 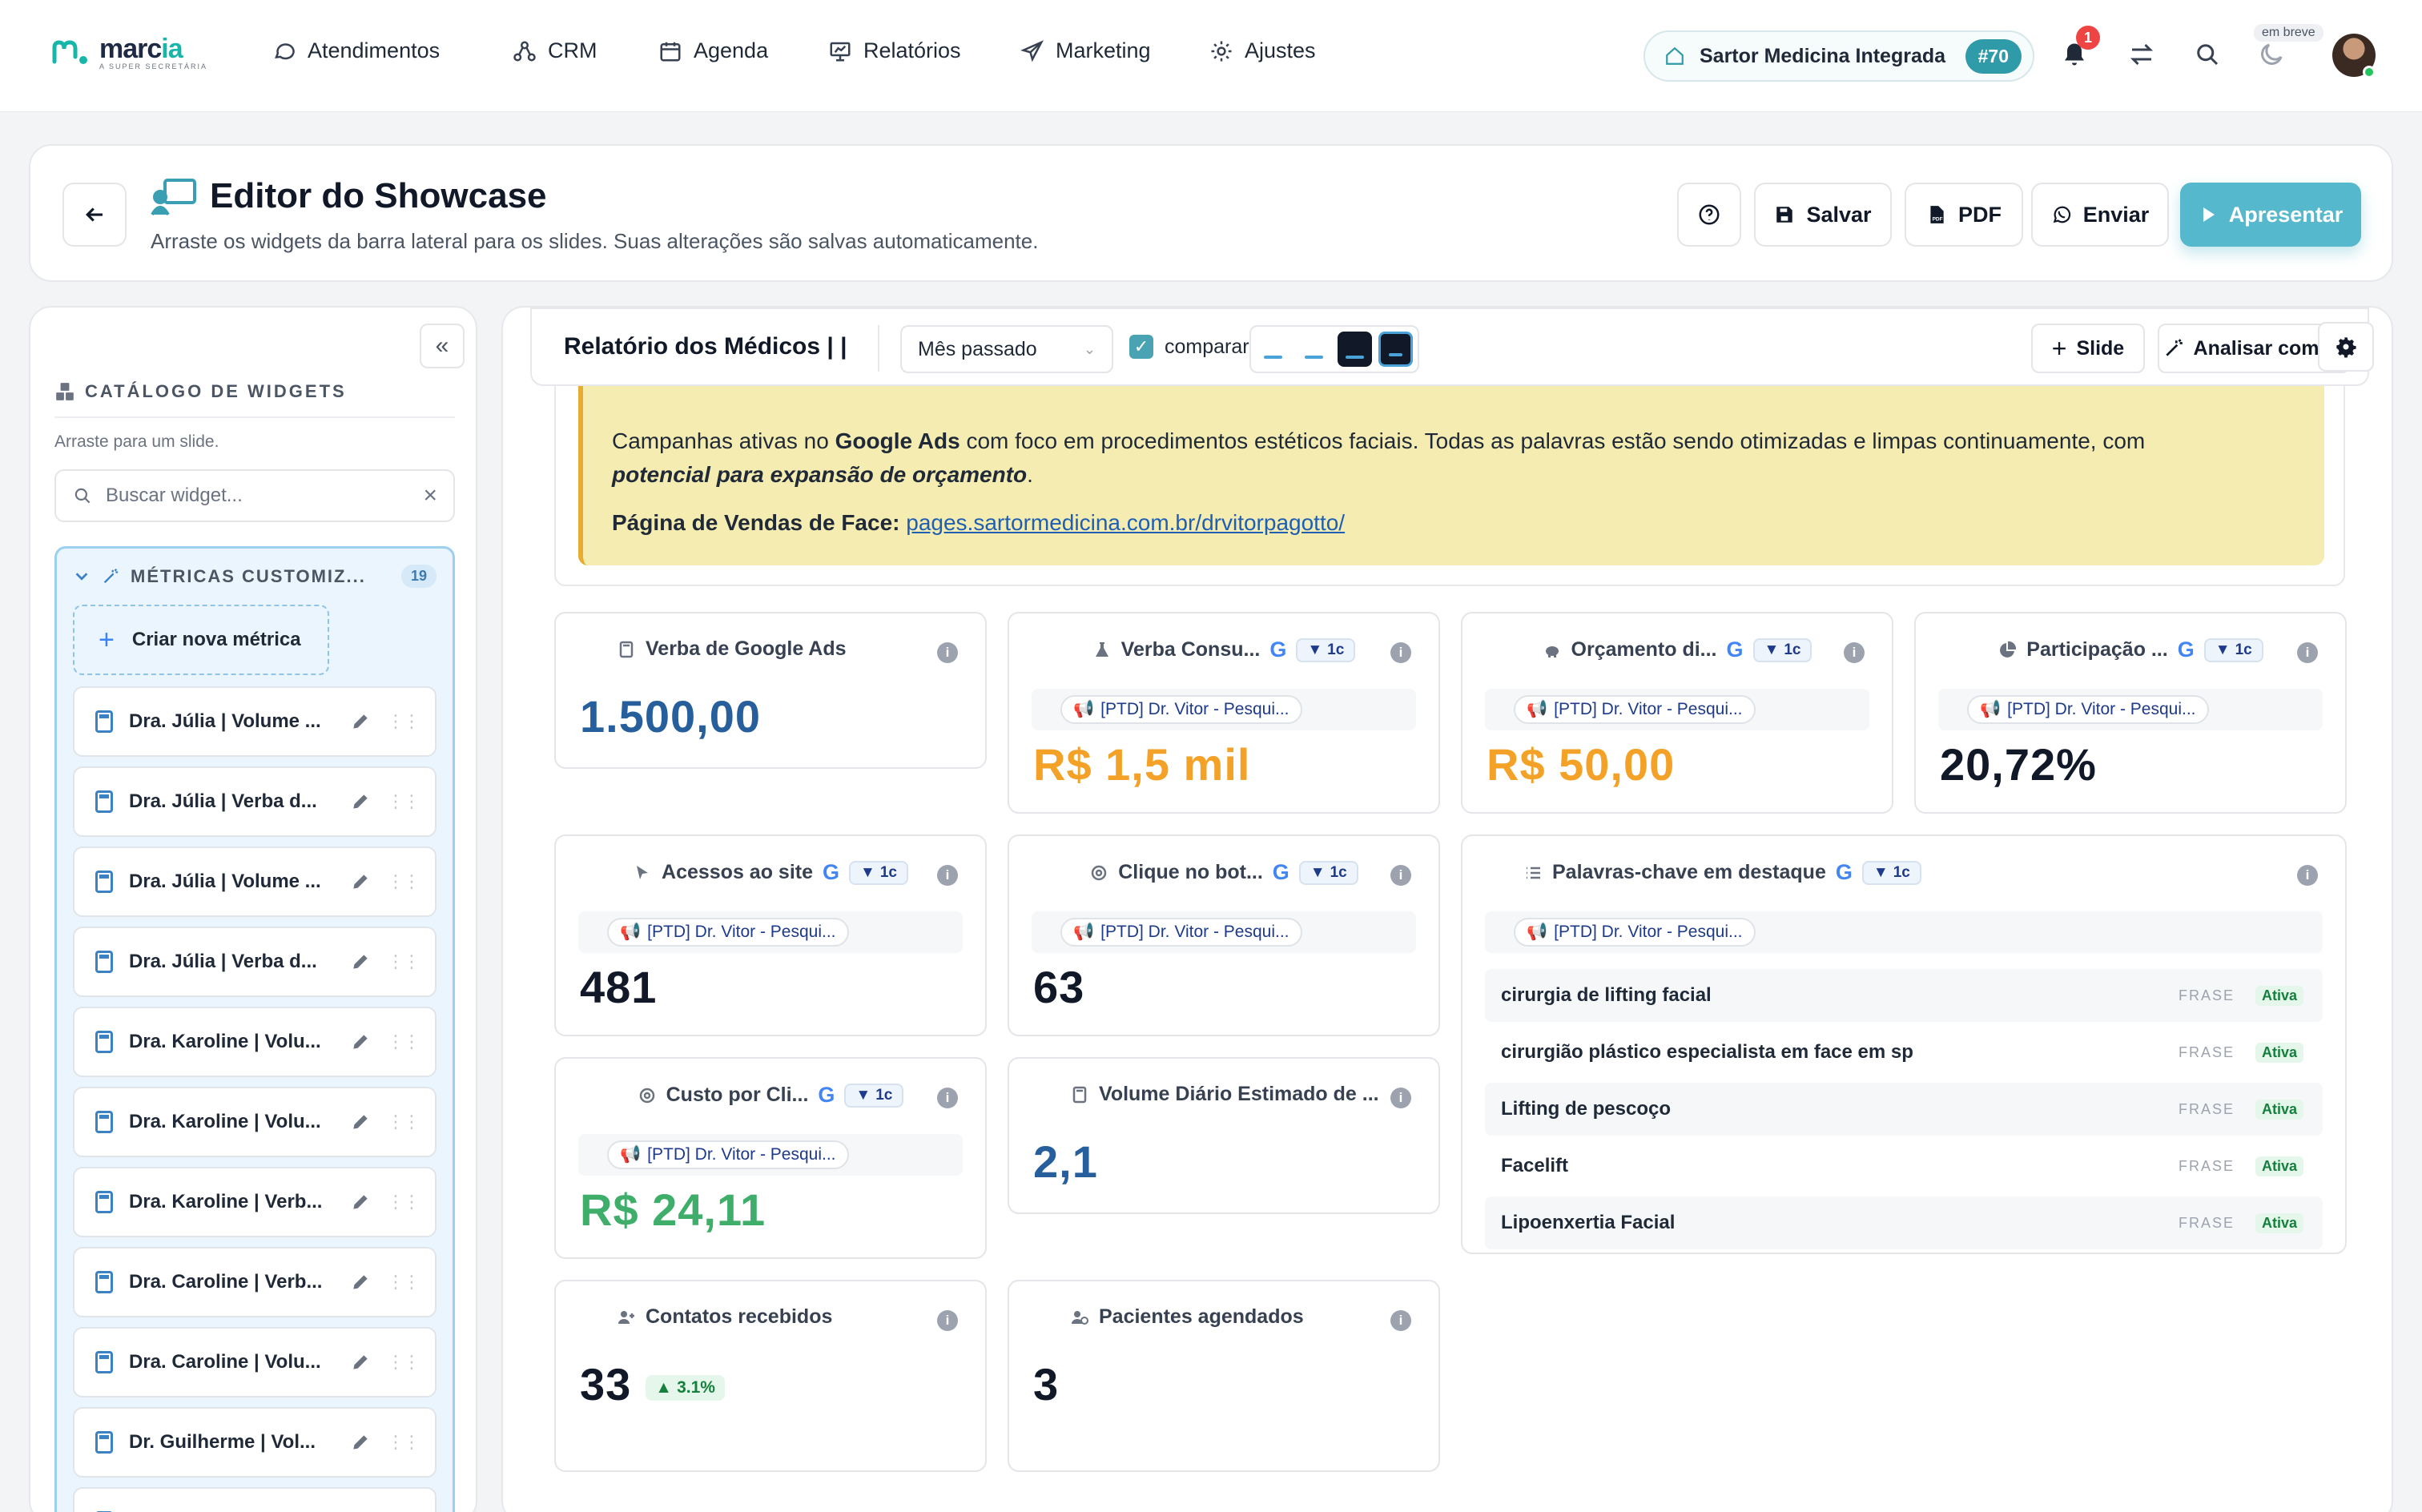 I want to click on custom-metric-item: Dra. Karoline | Verb... ⋮⋮, so click(x=255, y=1202).